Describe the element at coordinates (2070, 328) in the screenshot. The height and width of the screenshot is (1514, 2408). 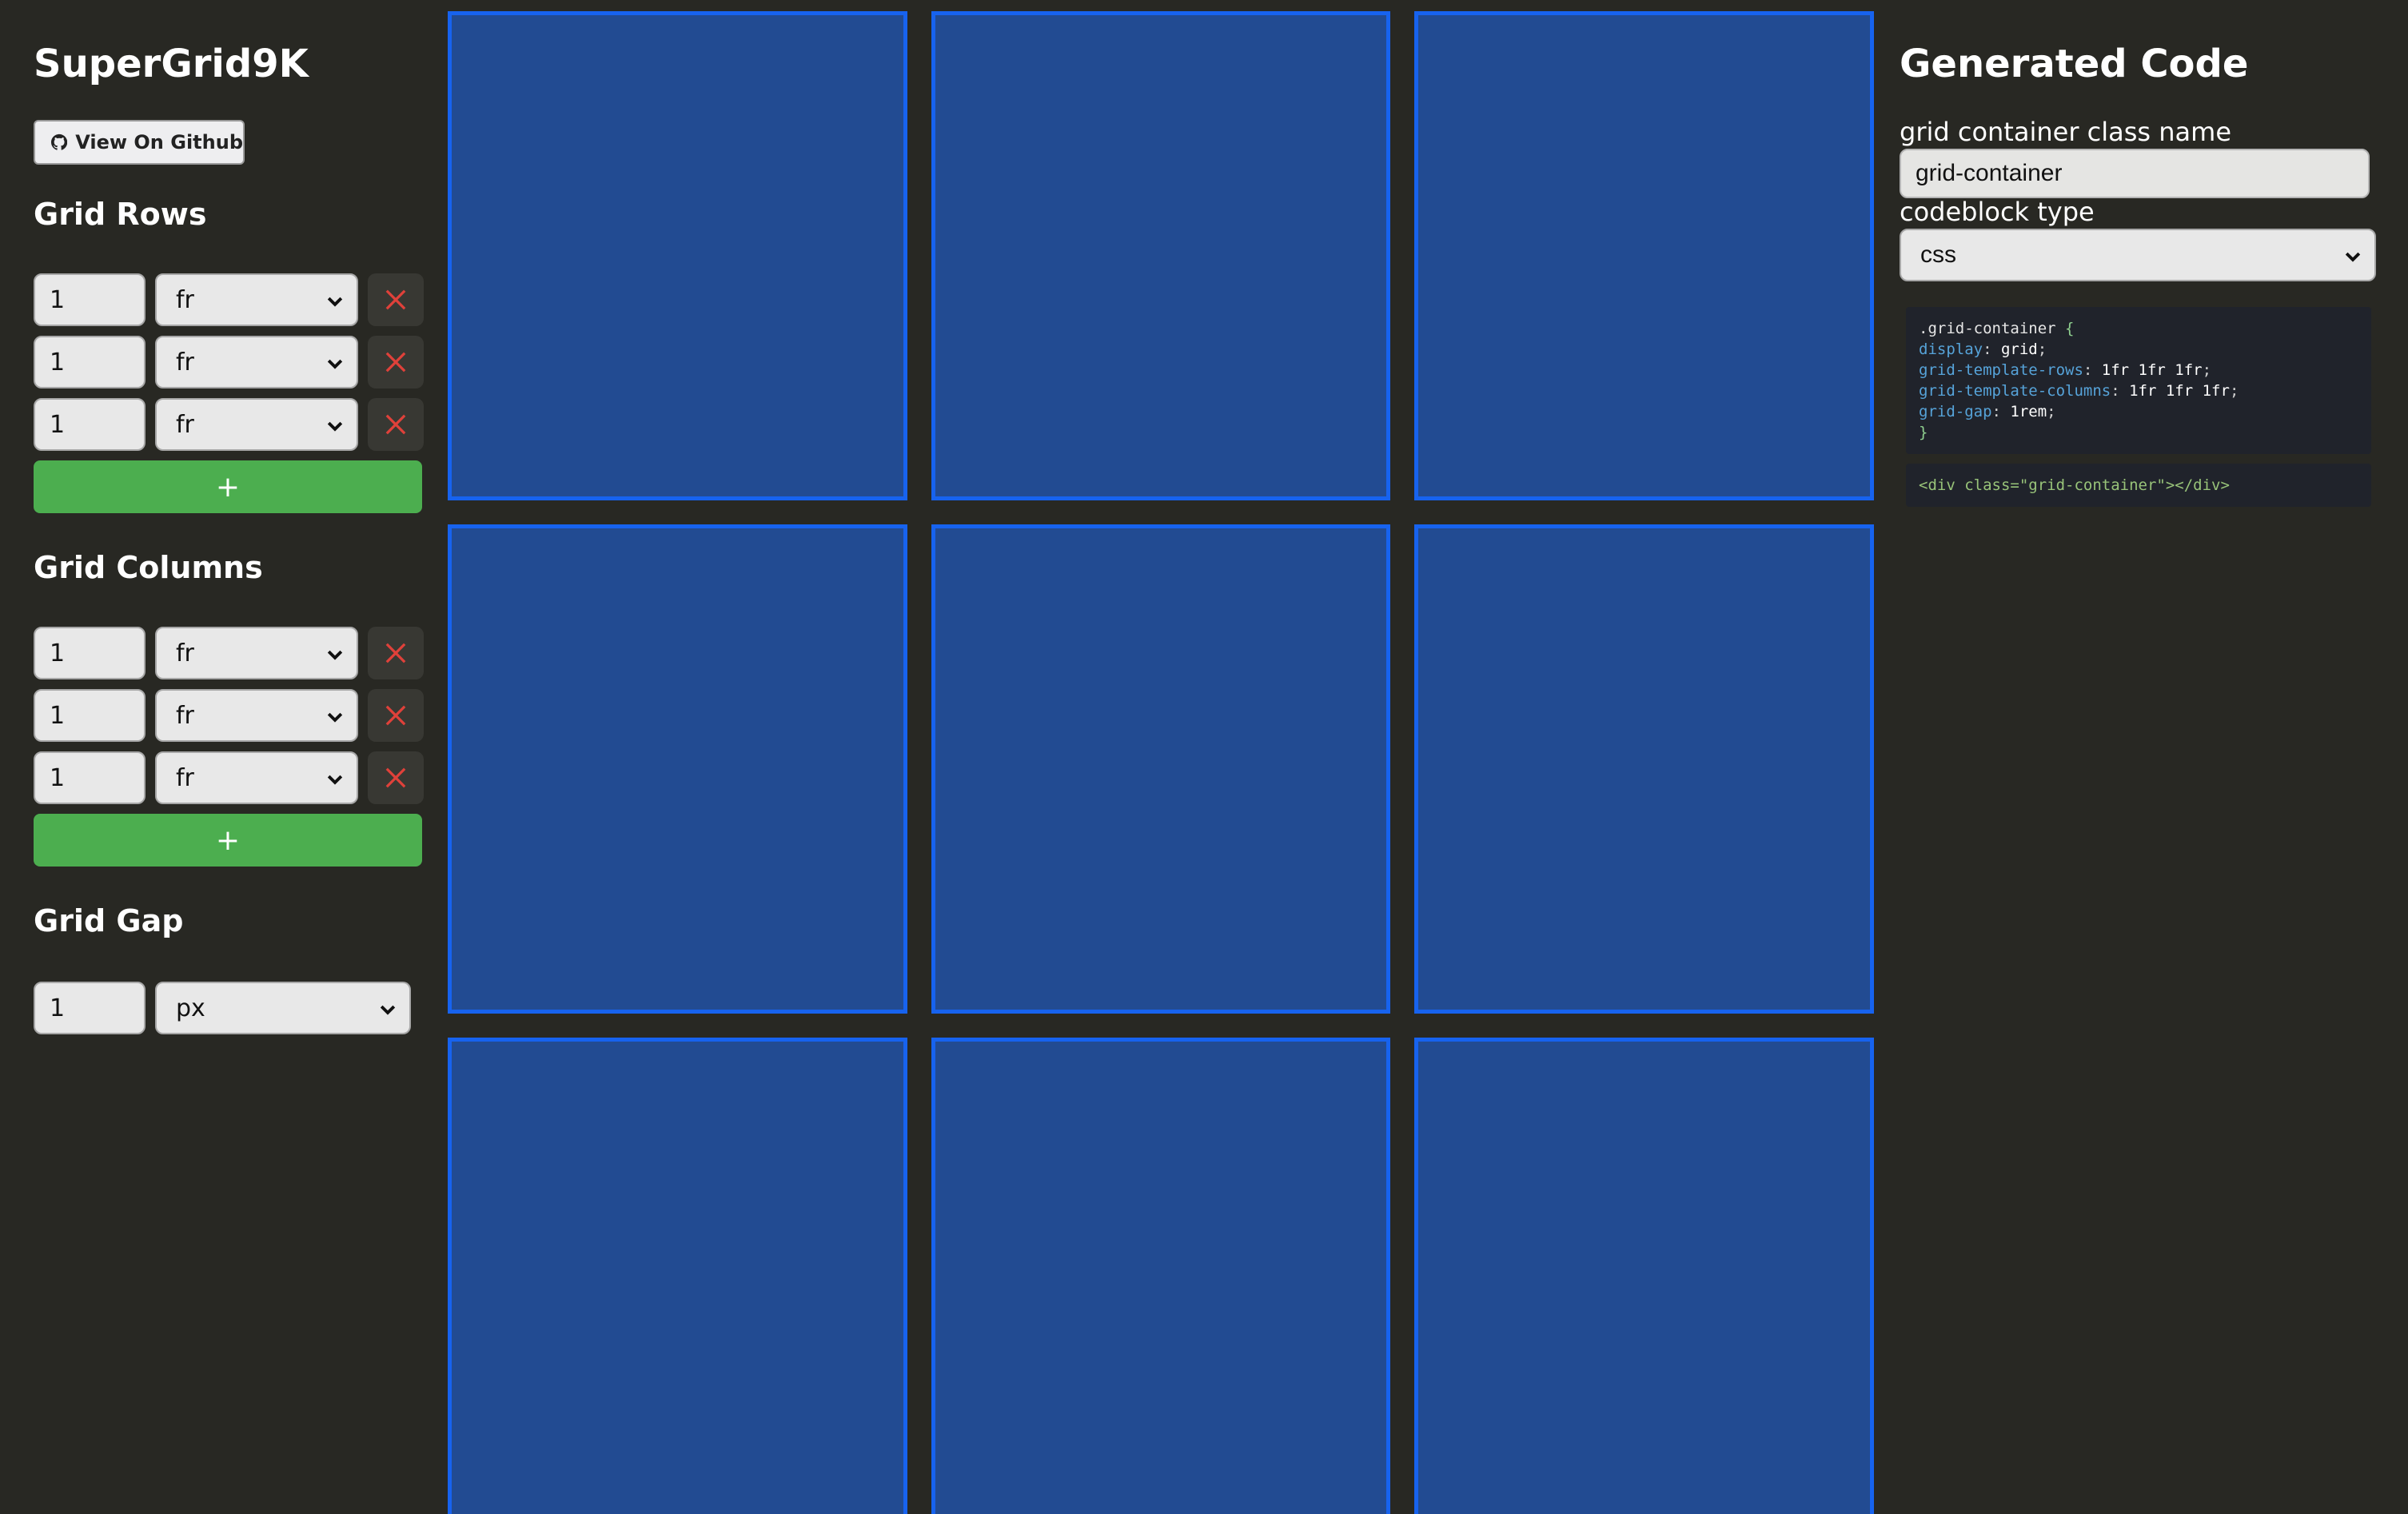
I see `css-open-brace: {` at that location.